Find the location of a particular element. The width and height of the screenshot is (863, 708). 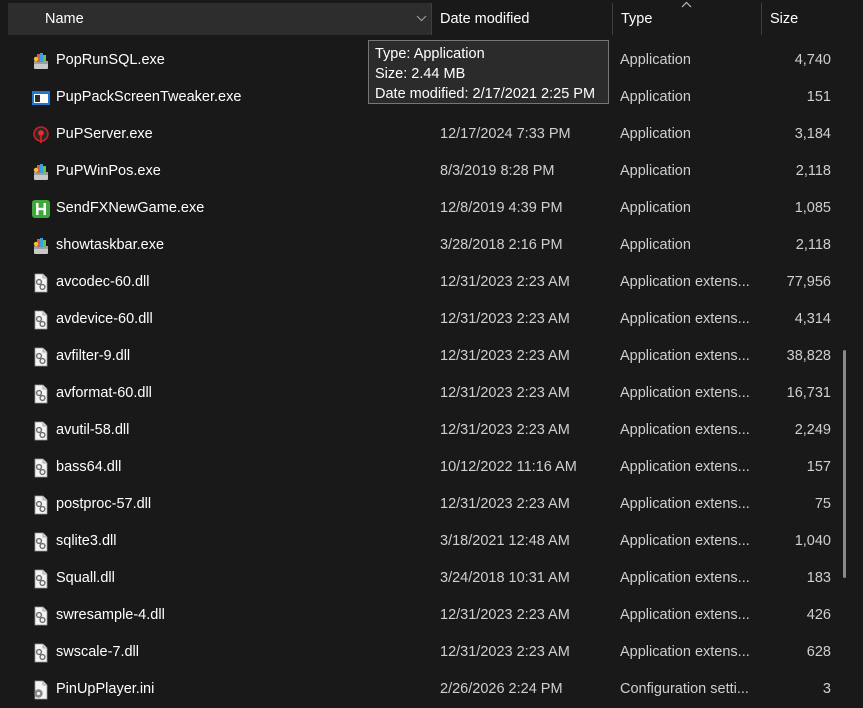

chevron-down-icon is located at coordinates (421, 18).